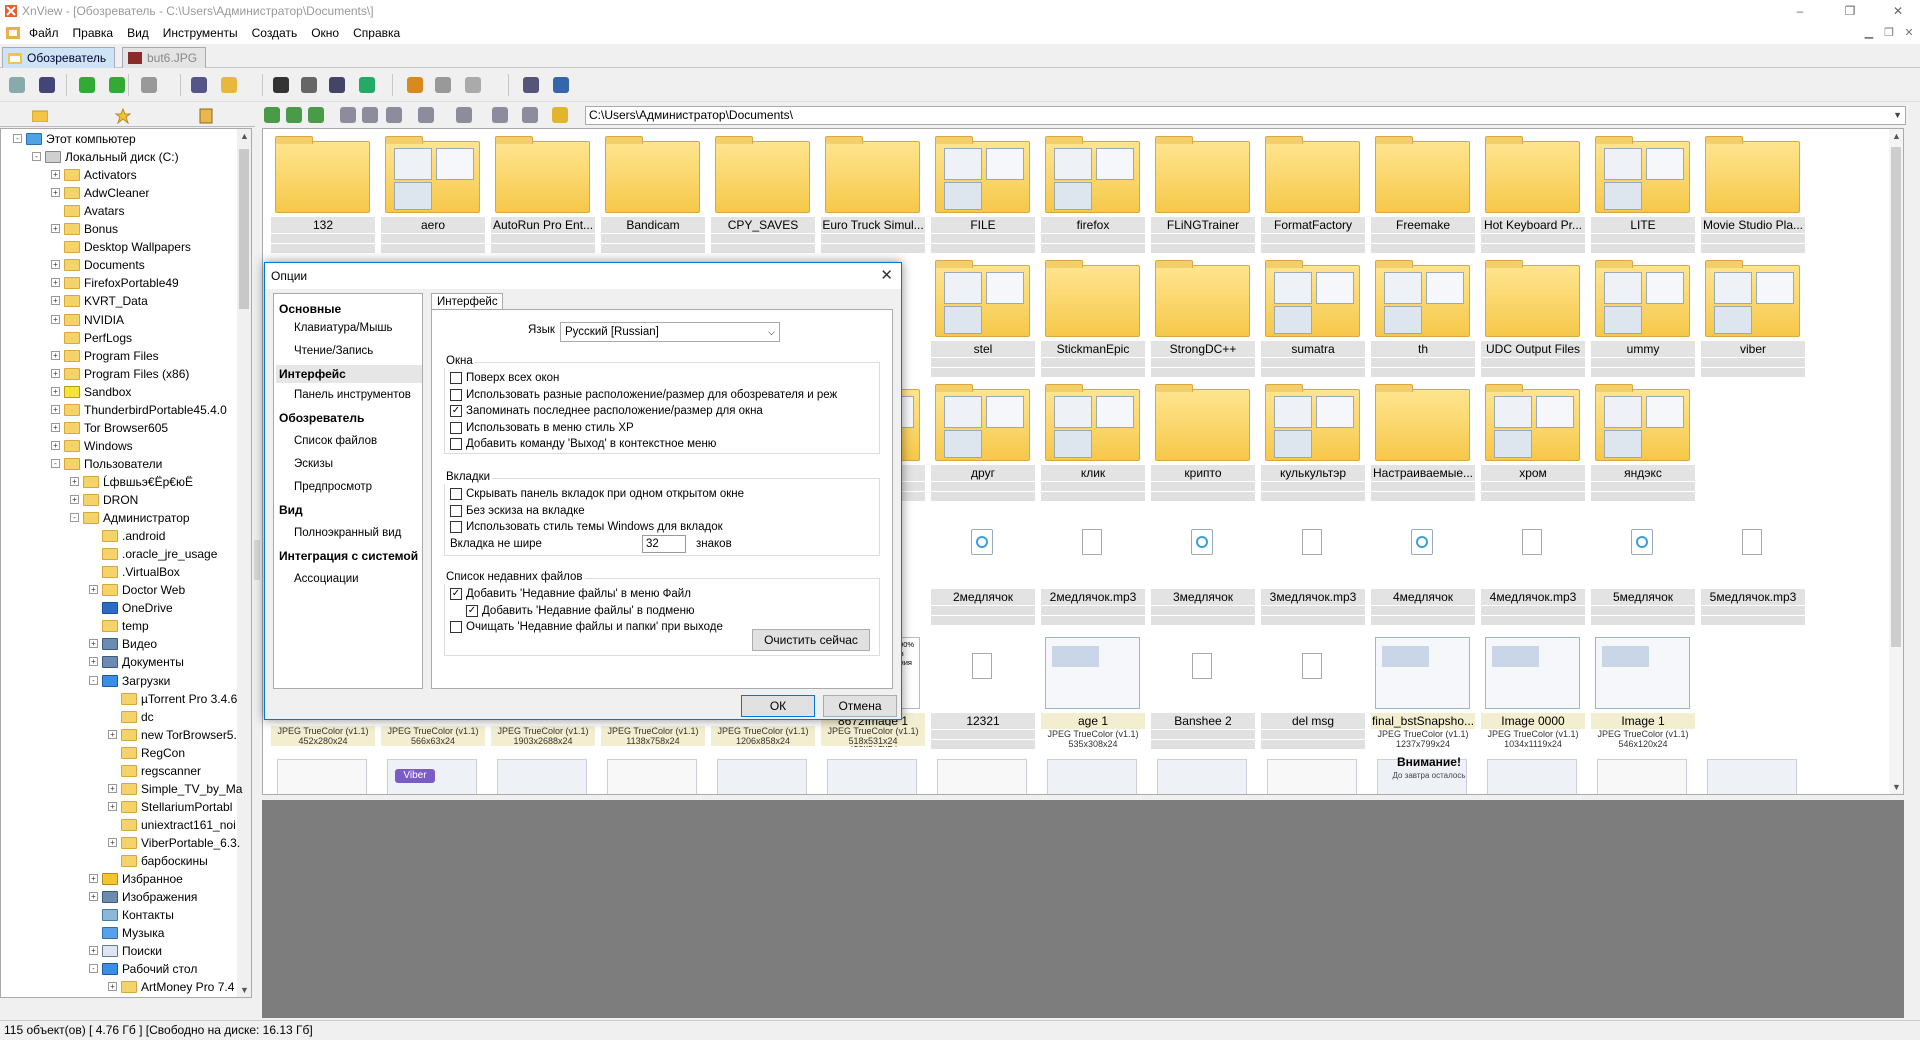 This screenshot has height=1040, width=1920. What do you see at coordinates (199, 85) in the screenshot?
I see `info-file-button` at bounding box center [199, 85].